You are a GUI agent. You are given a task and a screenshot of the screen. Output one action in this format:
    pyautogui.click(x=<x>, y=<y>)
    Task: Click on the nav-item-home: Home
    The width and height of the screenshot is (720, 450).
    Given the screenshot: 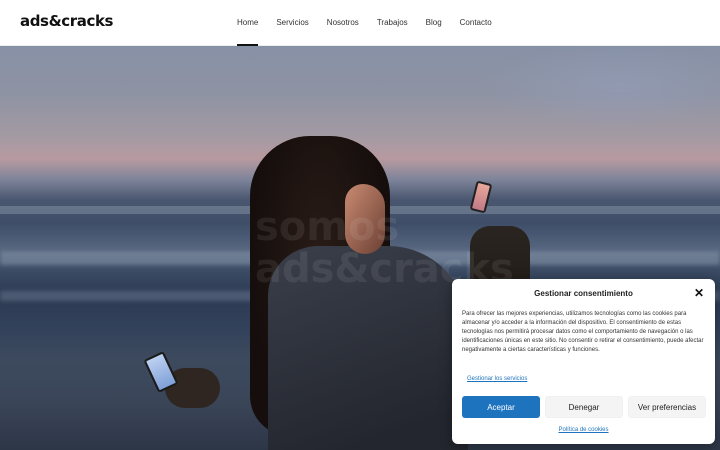 What is the action you would take?
    pyautogui.click(x=248, y=23)
    